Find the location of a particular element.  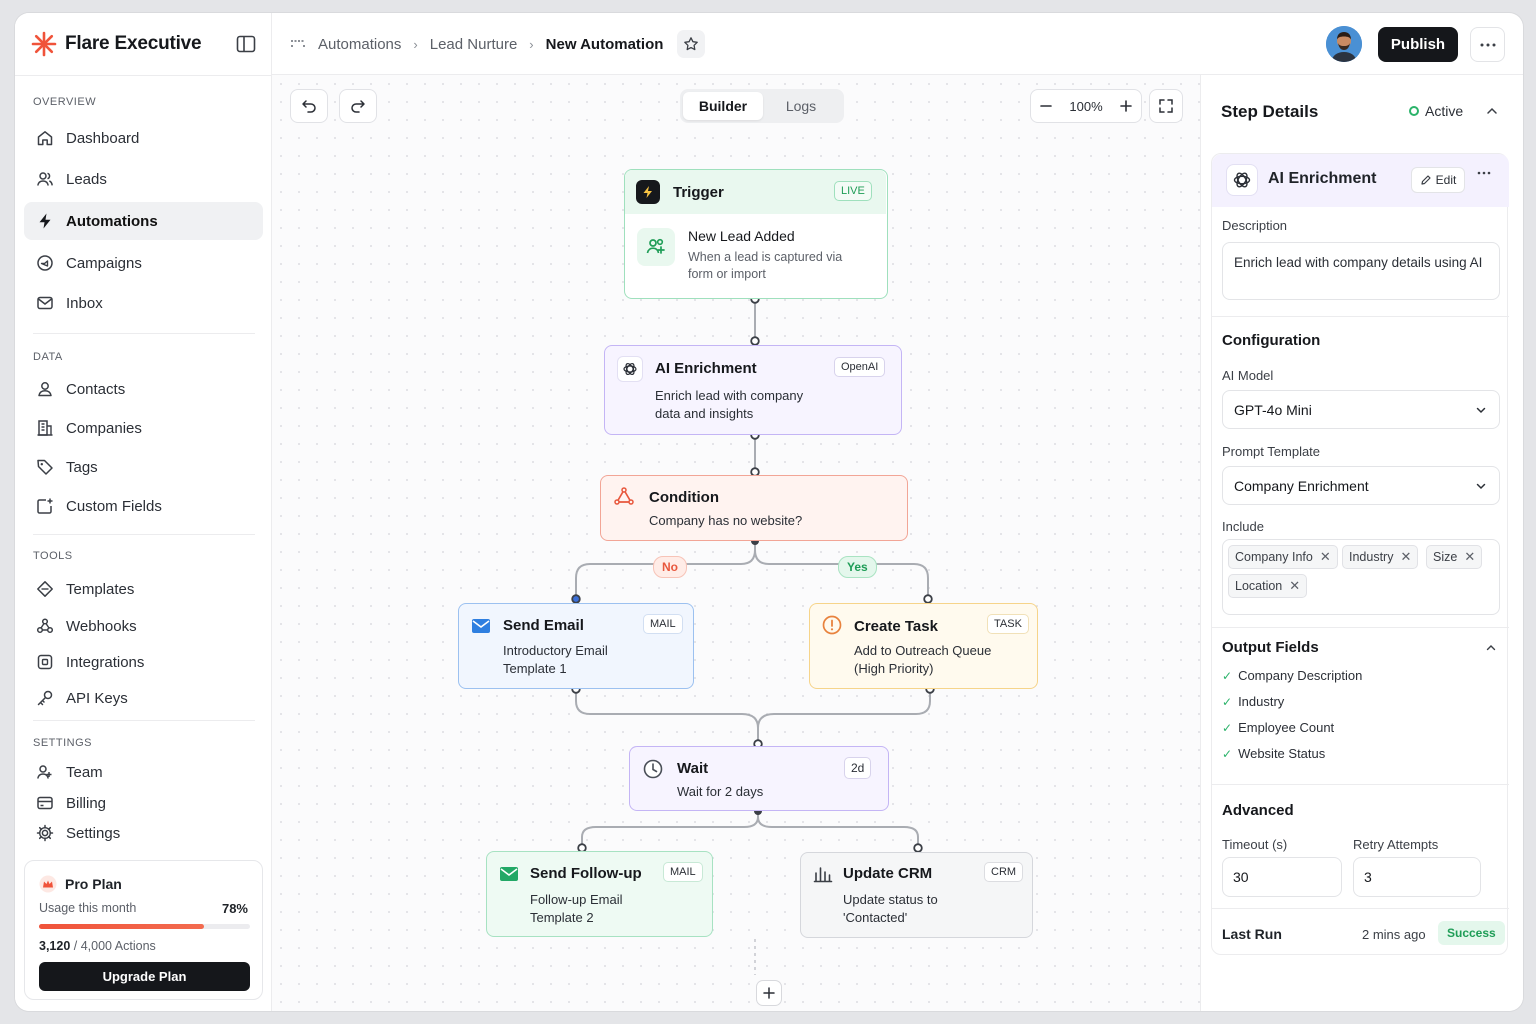

sidebar-item-campaigns: Campaigns is located at coordinates (143, 263).